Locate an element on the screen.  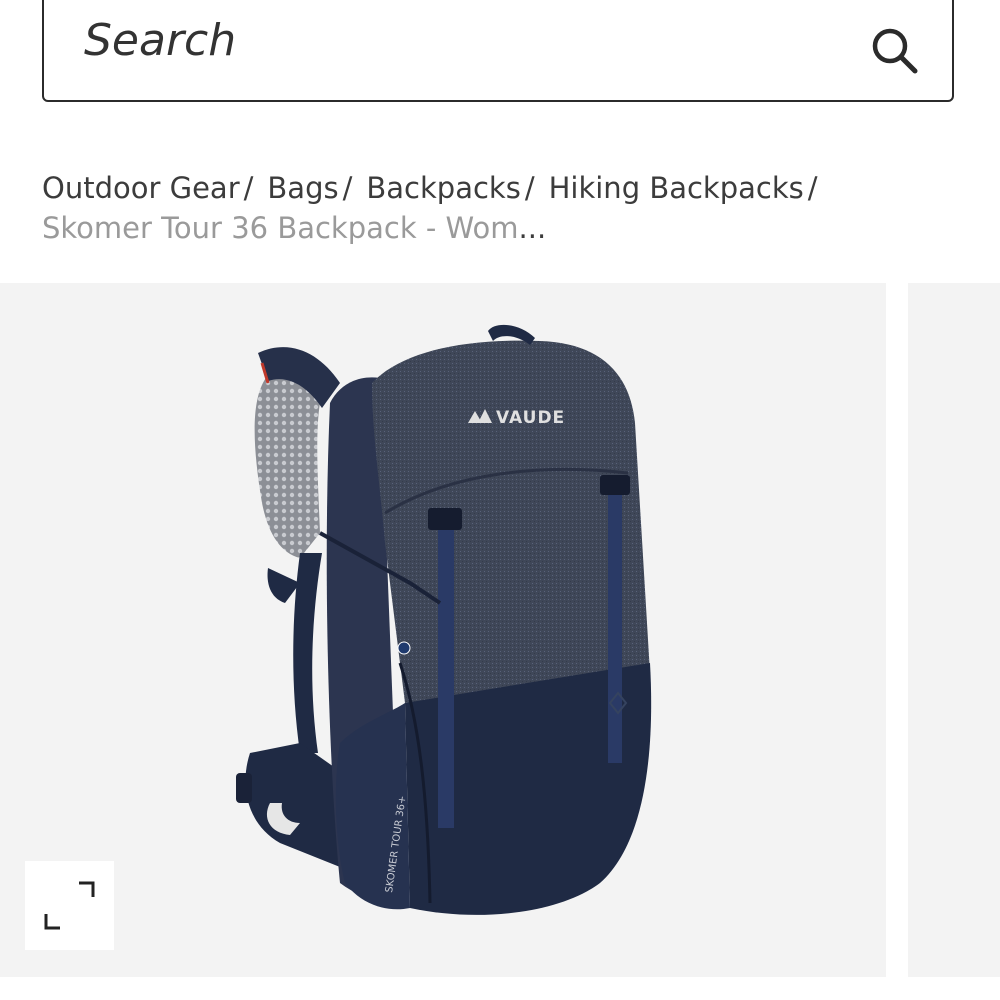
expand-icon is located at coordinates (69, 905).